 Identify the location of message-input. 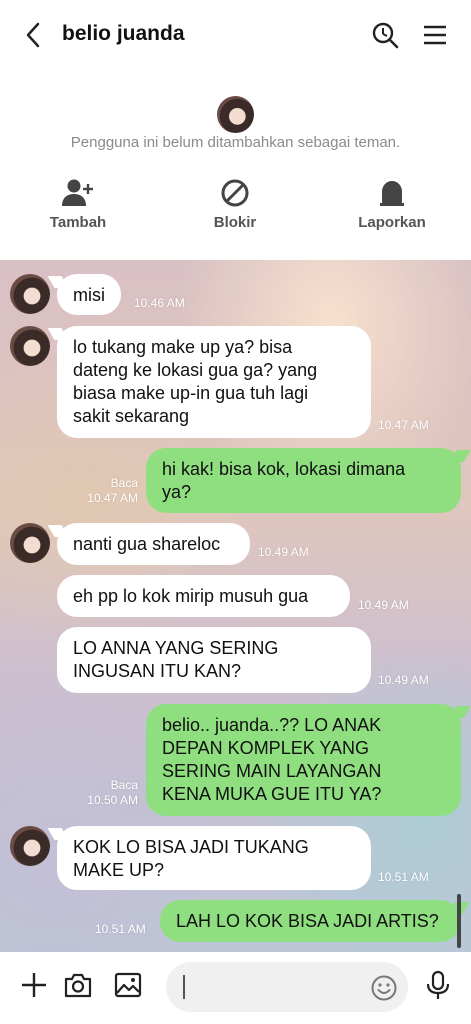
(287, 987).